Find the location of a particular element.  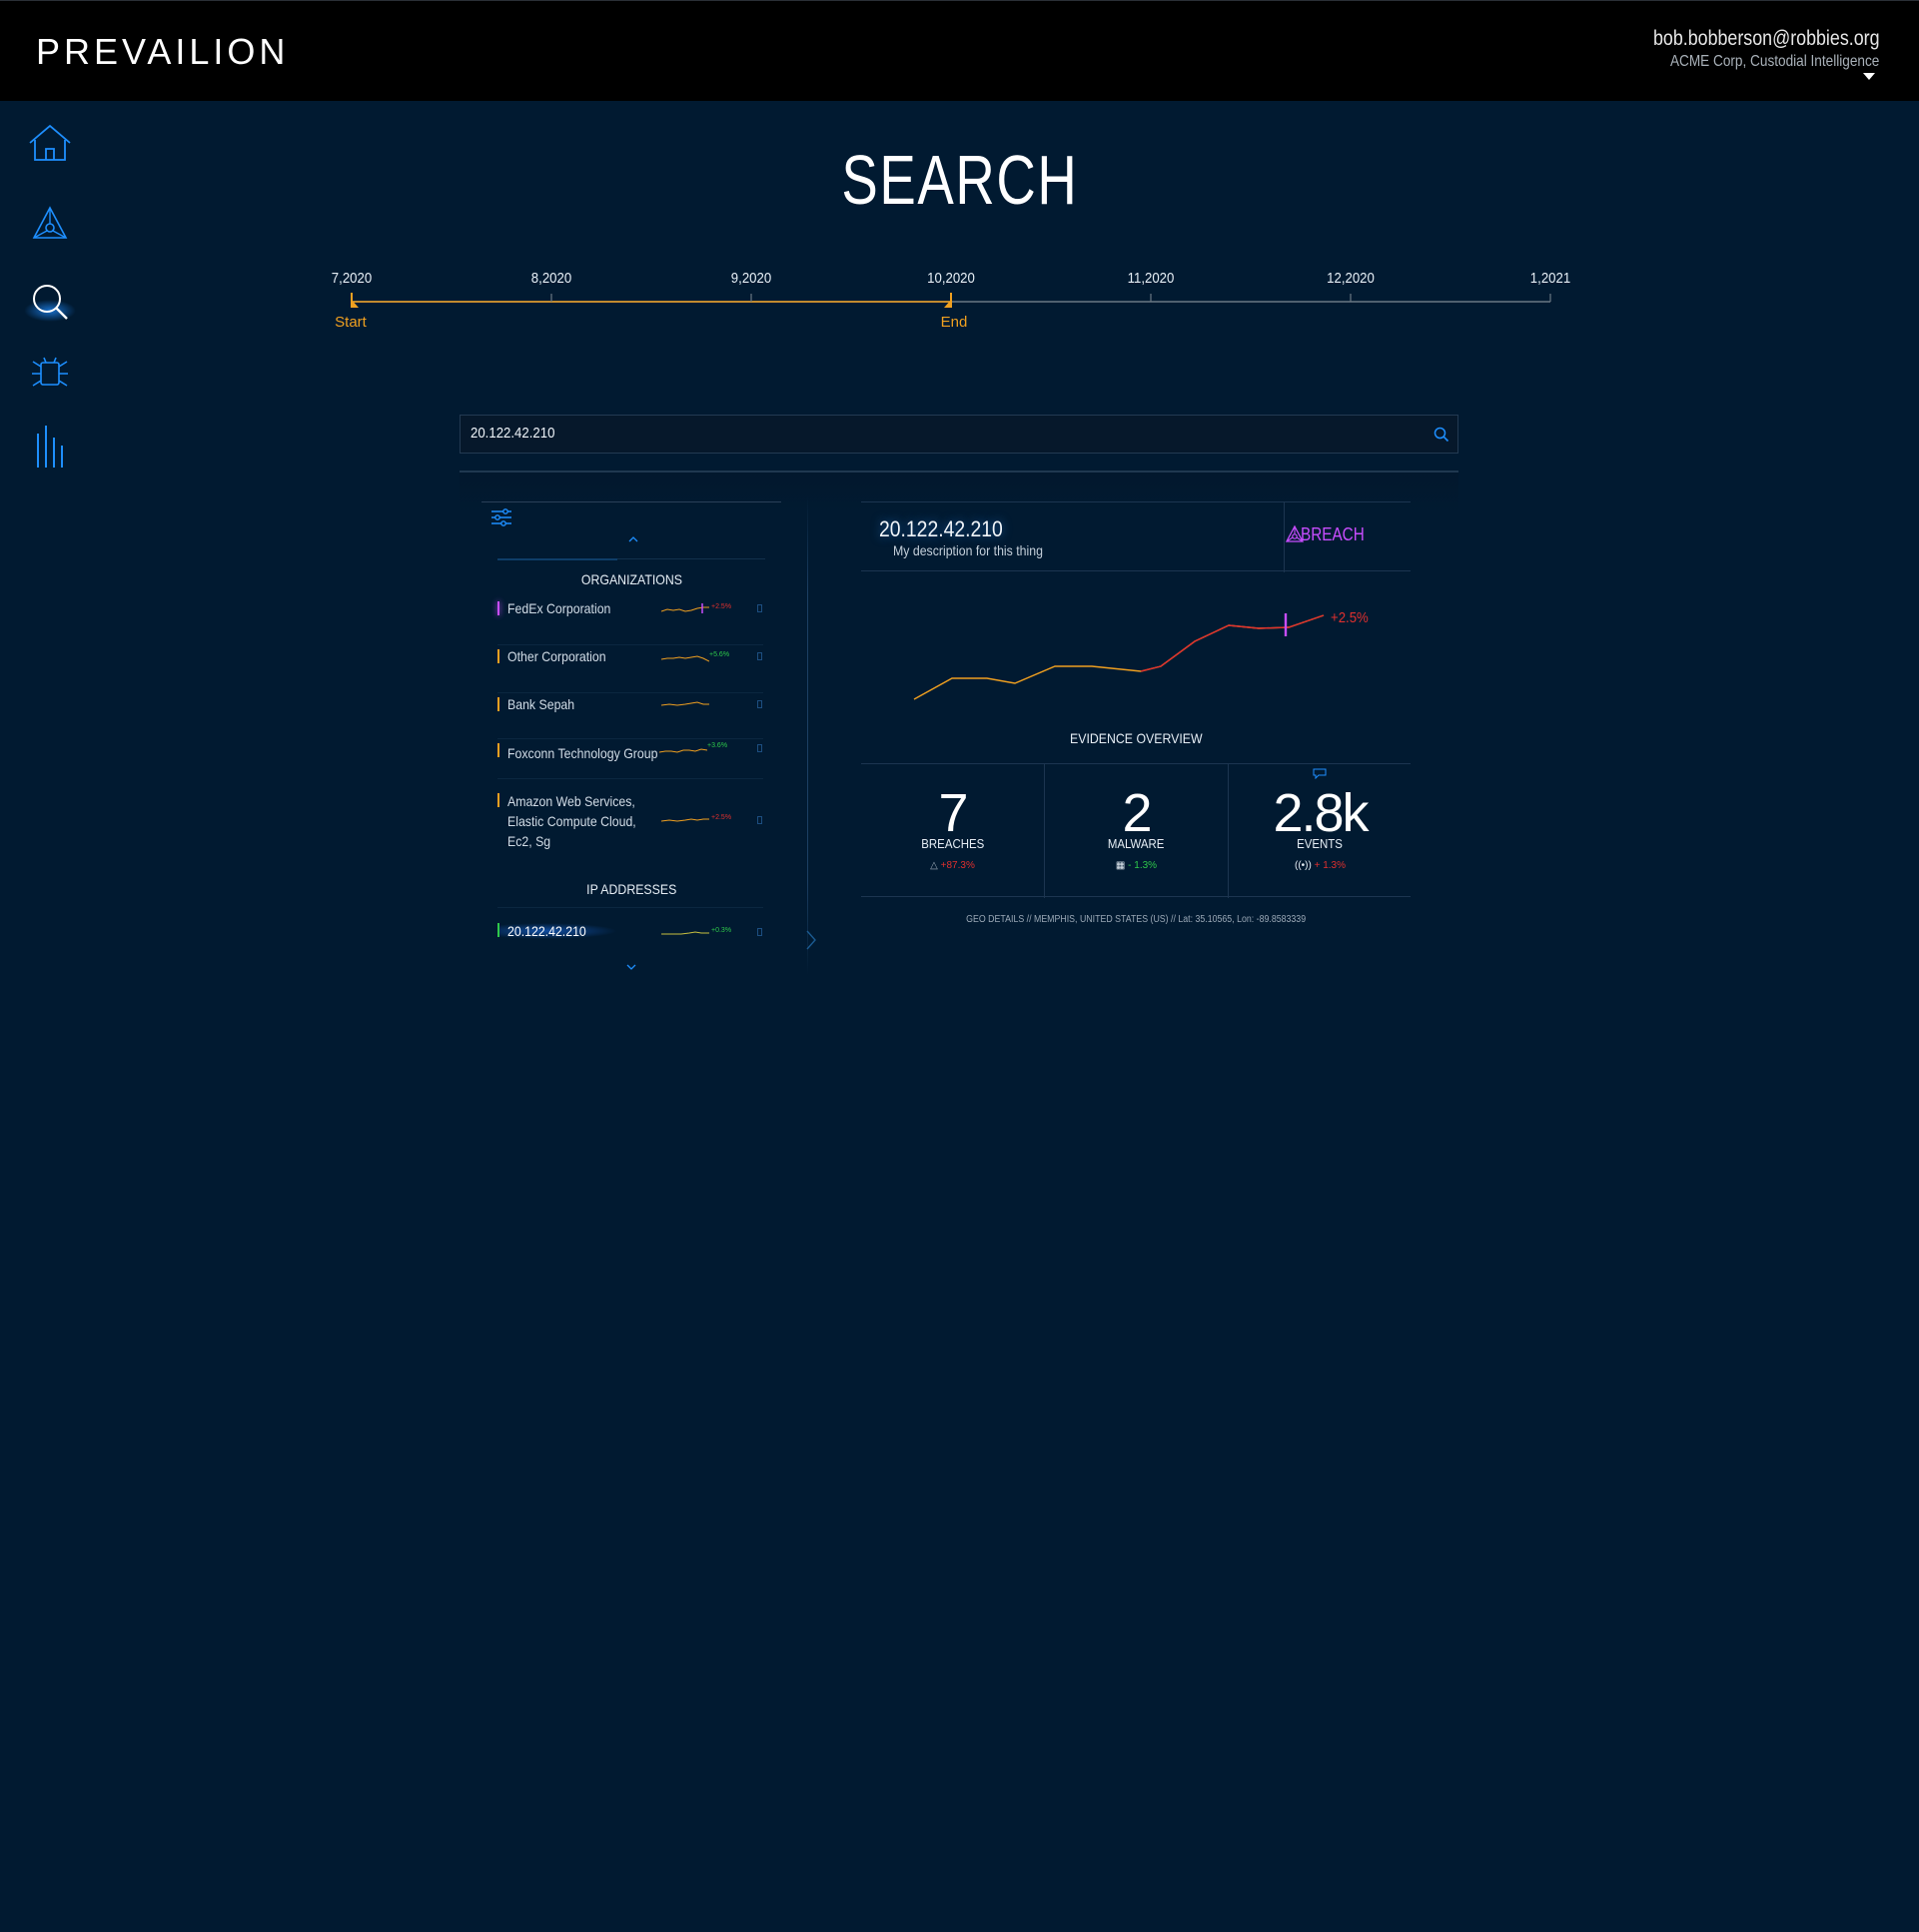

user-email: bob.bobberson@robbies.org is located at coordinates (1765, 39).